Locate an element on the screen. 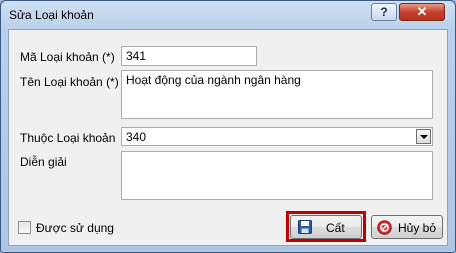 This screenshot has width=456, height=253. floppy-disk-icon is located at coordinates (305, 227).